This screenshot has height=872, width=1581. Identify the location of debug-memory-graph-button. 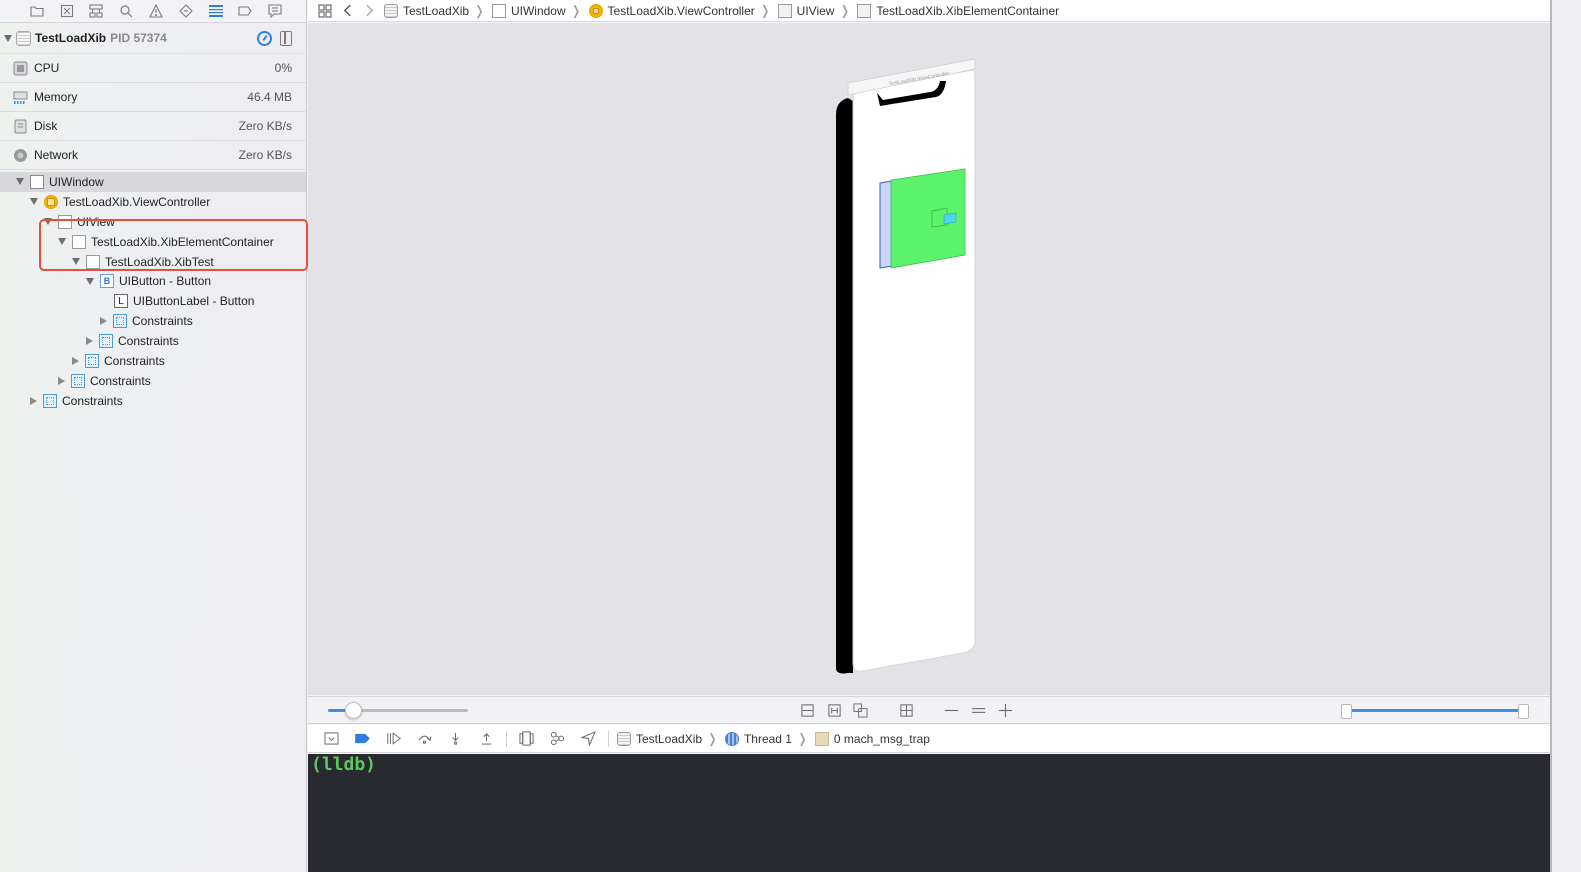
(557, 739).